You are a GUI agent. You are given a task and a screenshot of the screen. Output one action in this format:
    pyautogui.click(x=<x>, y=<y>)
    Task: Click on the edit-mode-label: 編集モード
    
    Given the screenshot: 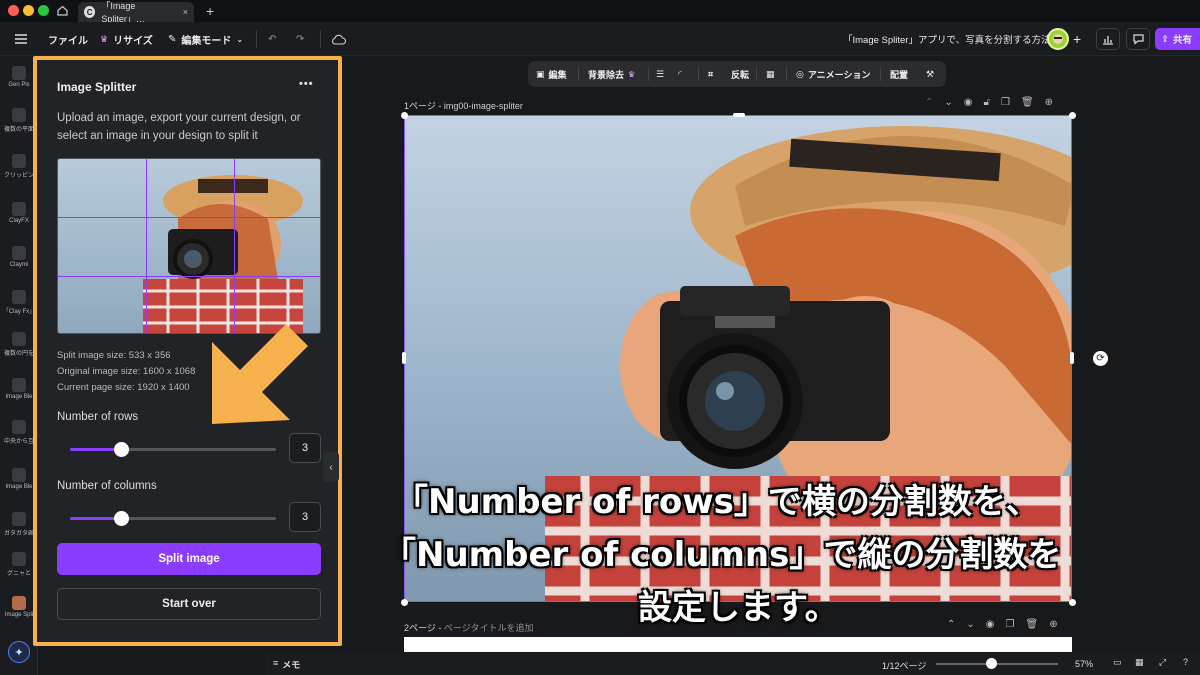 What is the action you would take?
    pyautogui.click(x=206, y=41)
    